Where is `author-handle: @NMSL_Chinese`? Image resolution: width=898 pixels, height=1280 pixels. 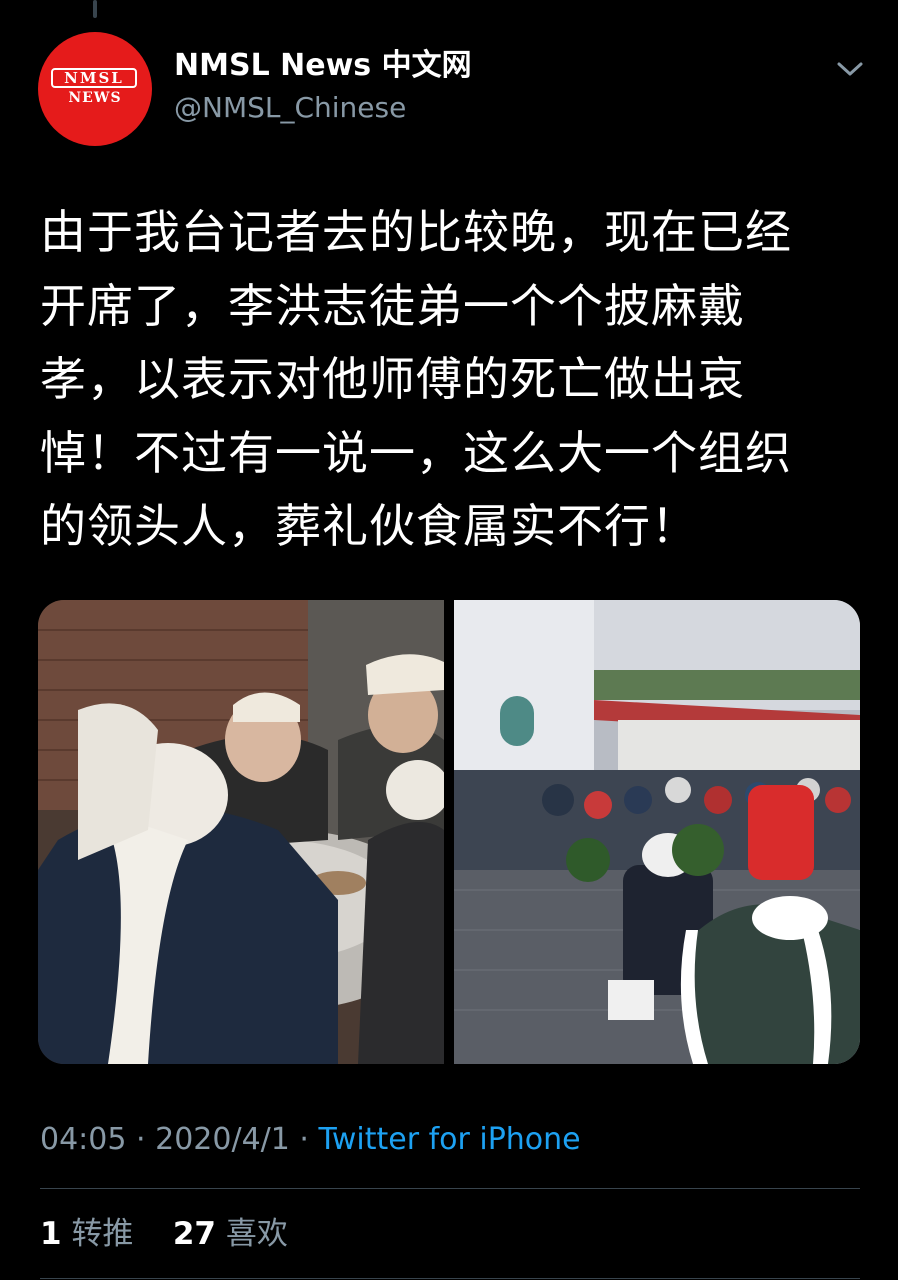
author-handle: @NMSL_Chinese is located at coordinates (290, 108).